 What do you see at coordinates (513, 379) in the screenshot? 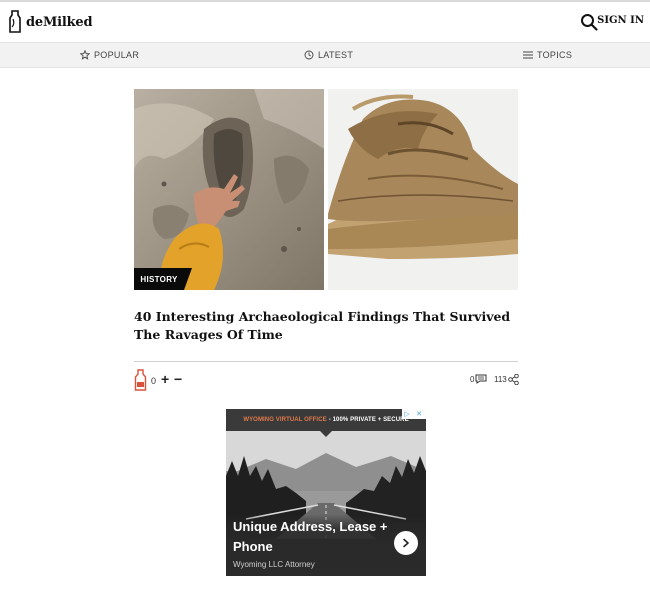
I see `share-icon` at bounding box center [513, 379].